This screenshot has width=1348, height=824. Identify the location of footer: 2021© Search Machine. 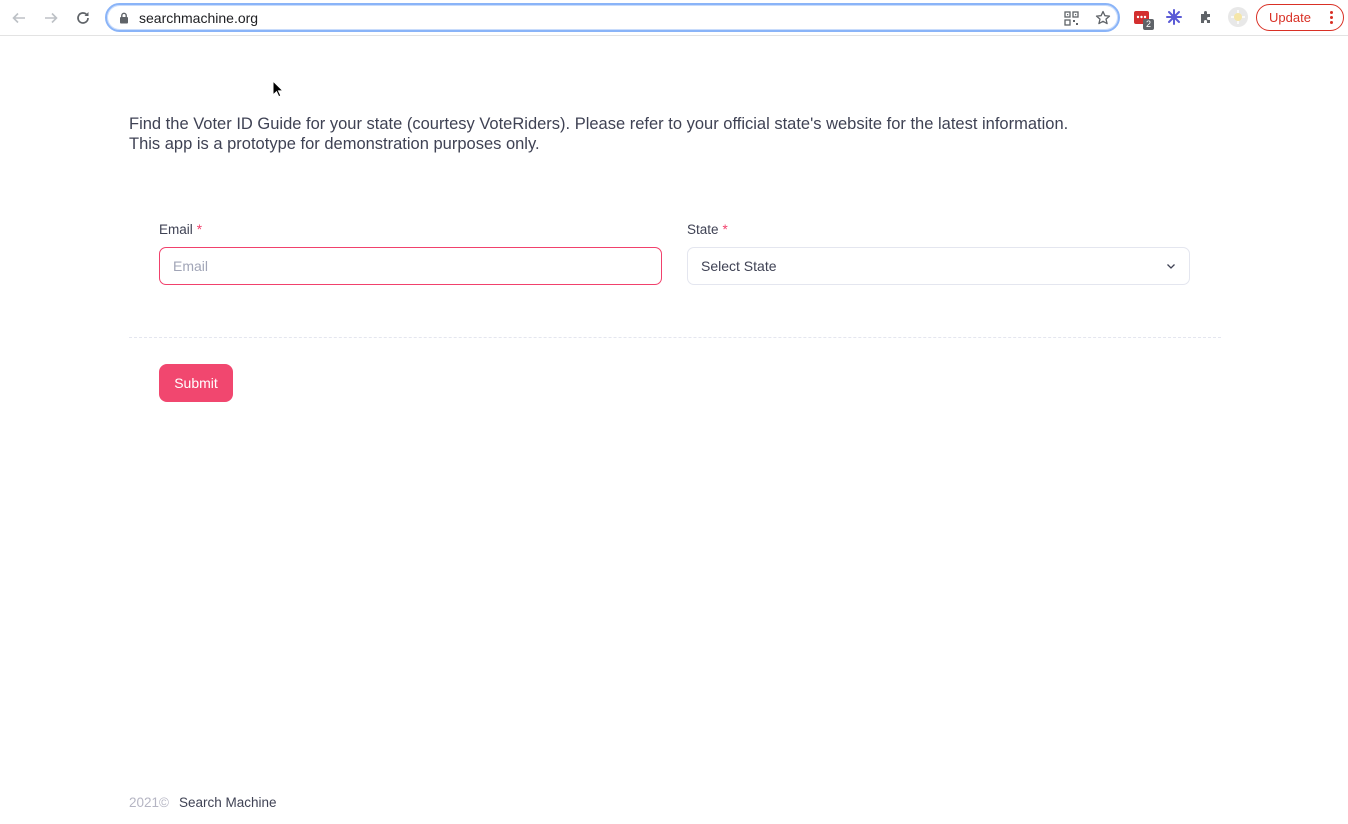
(203, 802).